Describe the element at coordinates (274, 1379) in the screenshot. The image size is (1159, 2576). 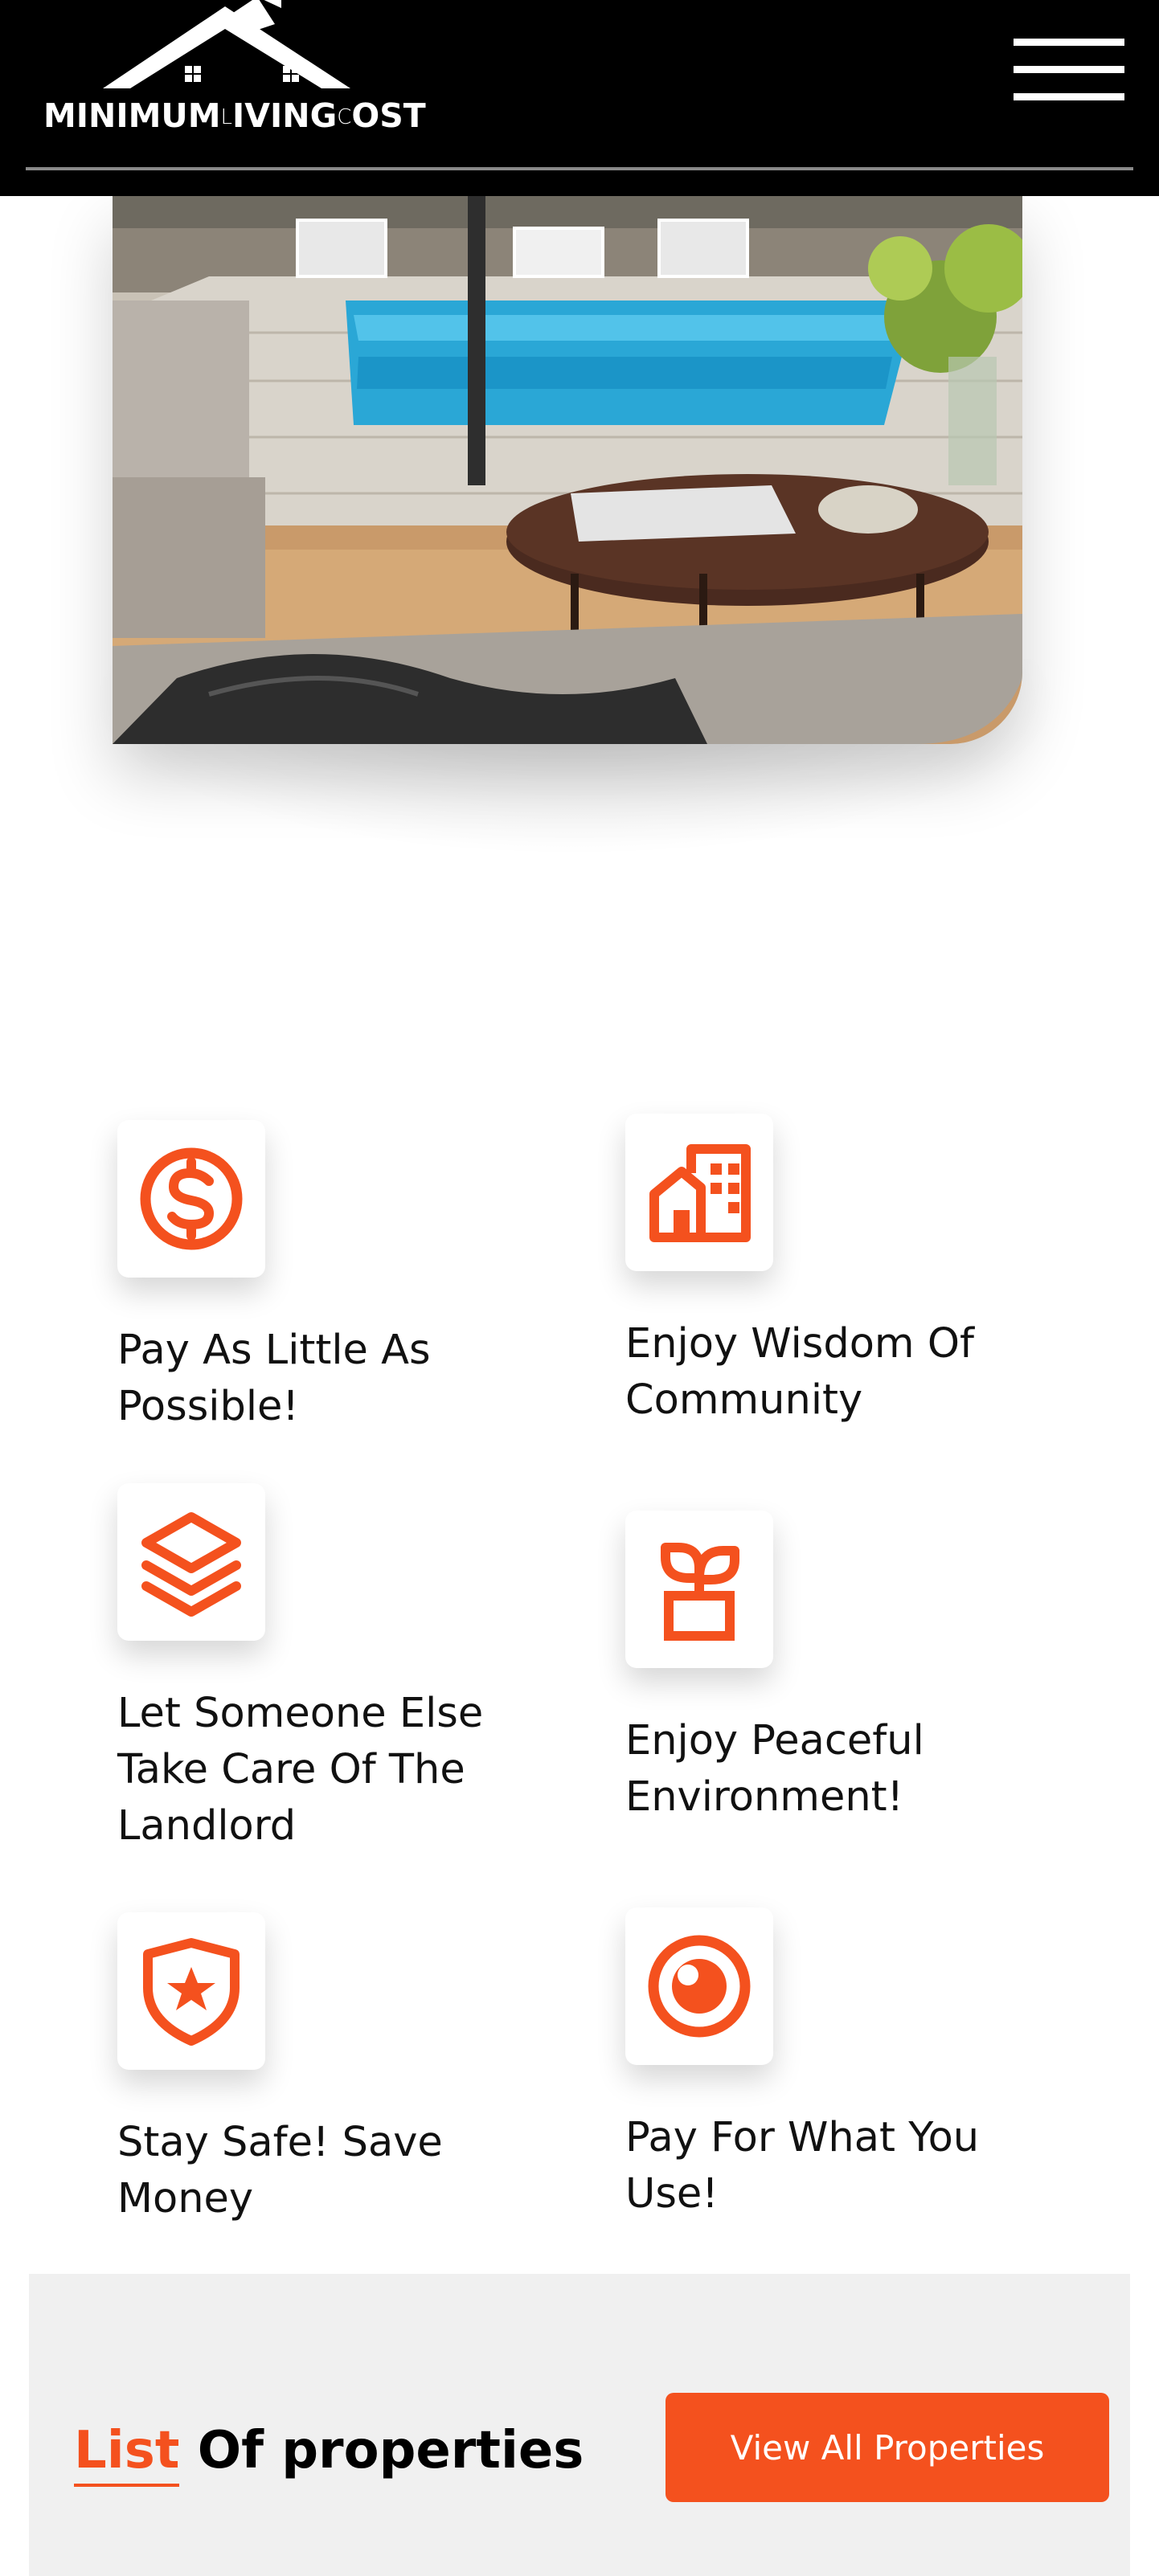
I see `feature-title: Pay As Little As Possible!` at that location.